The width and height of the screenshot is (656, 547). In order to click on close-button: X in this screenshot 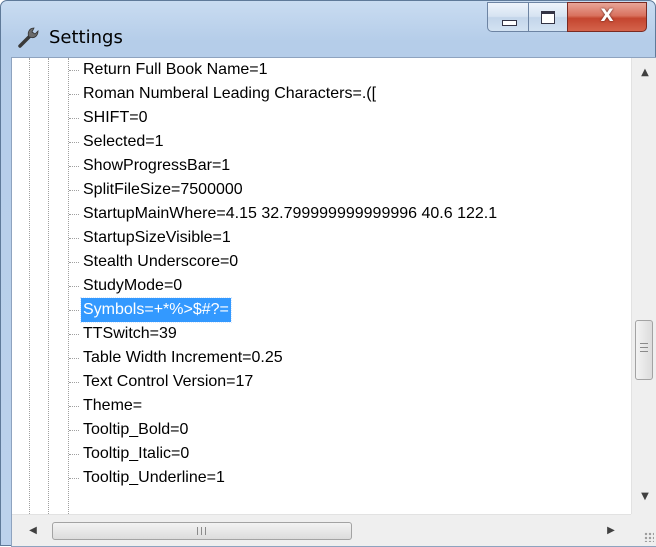, I will do `click(607, 17)`.